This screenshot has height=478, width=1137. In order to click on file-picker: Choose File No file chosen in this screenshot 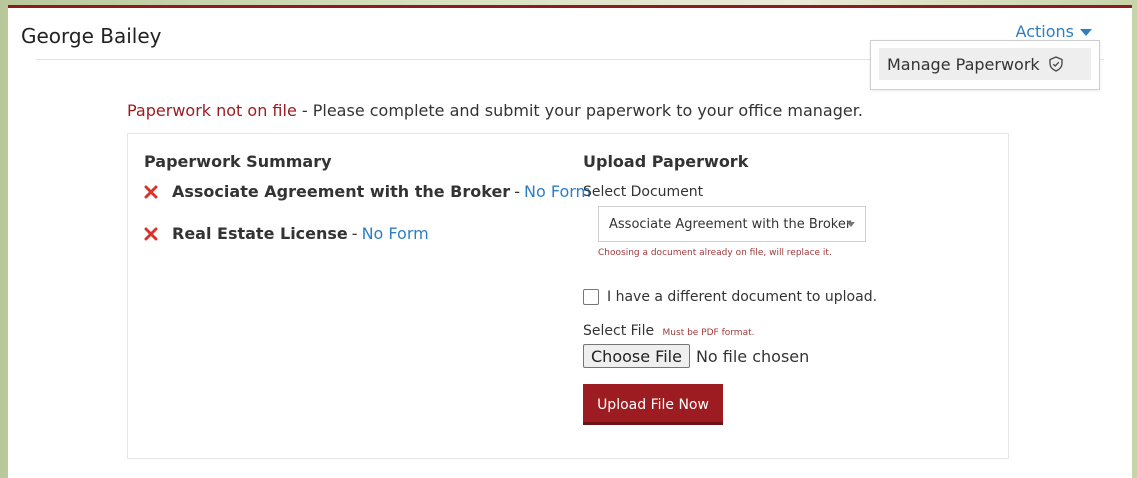, I will do `click(696, 356)`.